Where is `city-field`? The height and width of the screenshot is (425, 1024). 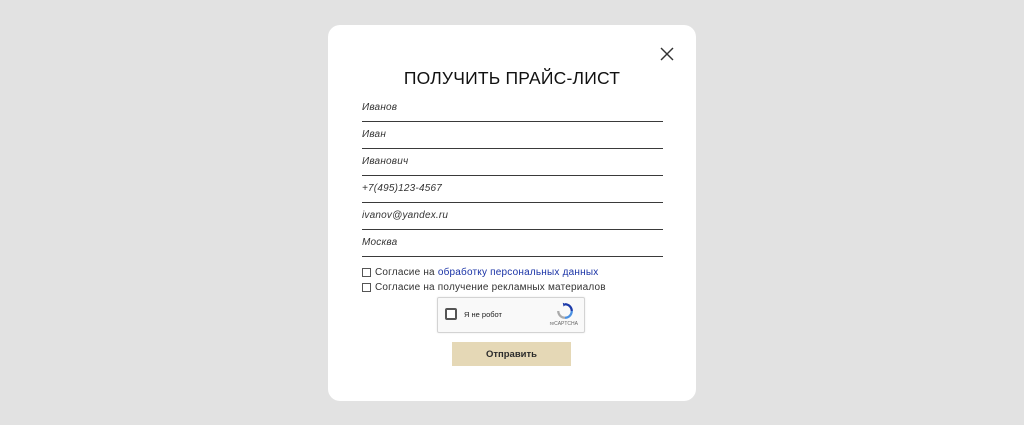
city-field is located at coordinates (512, 242).